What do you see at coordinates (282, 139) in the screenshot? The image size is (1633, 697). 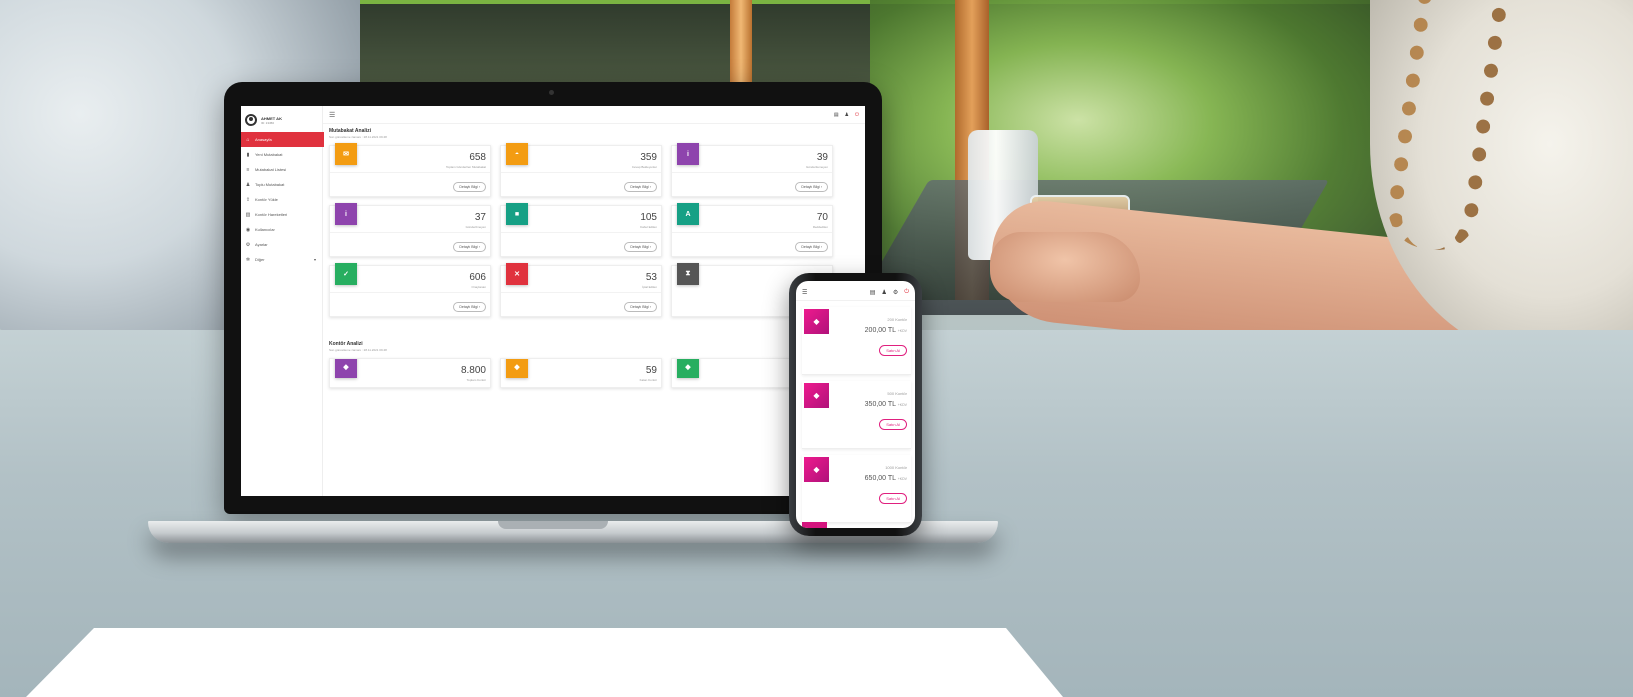 I see `sidebar-item: ⌂ Anasayfa` at bounding box center [282, 139].